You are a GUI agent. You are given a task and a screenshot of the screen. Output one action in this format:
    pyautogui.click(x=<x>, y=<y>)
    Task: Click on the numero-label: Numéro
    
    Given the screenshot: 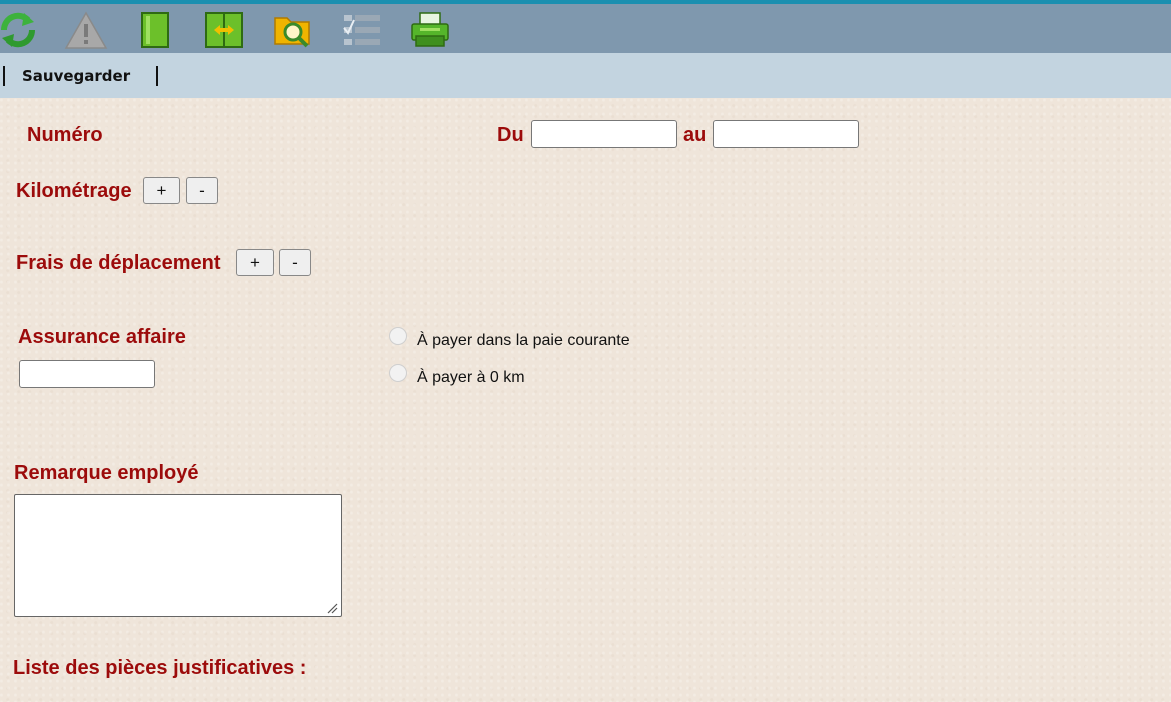 What is the action you would take?
    pyautogui.click(x=65, y=135)
    